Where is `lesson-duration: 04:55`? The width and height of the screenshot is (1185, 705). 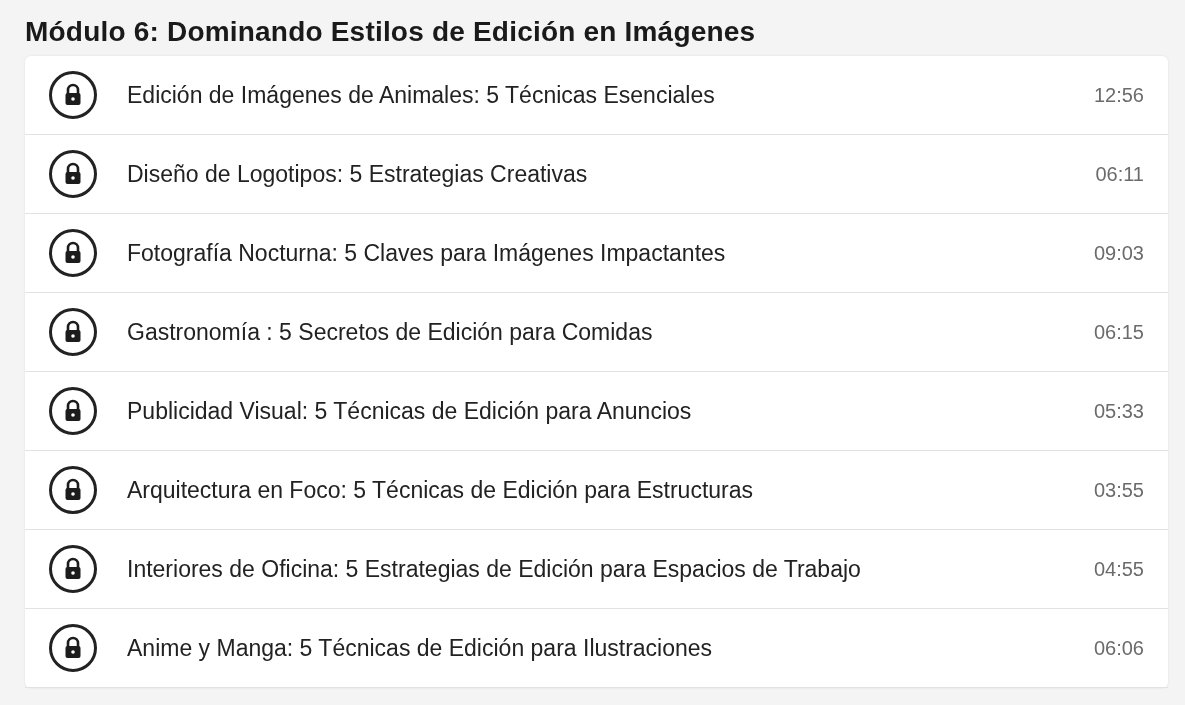 lesson-duration: 04:55 is located at coordinates (1118, 569).